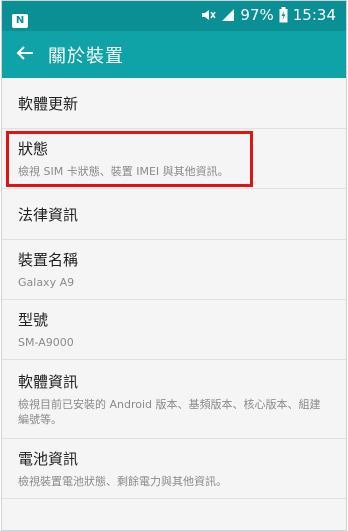  I want to click on status-bar-right: 97% 15:34, so click(268, 15).